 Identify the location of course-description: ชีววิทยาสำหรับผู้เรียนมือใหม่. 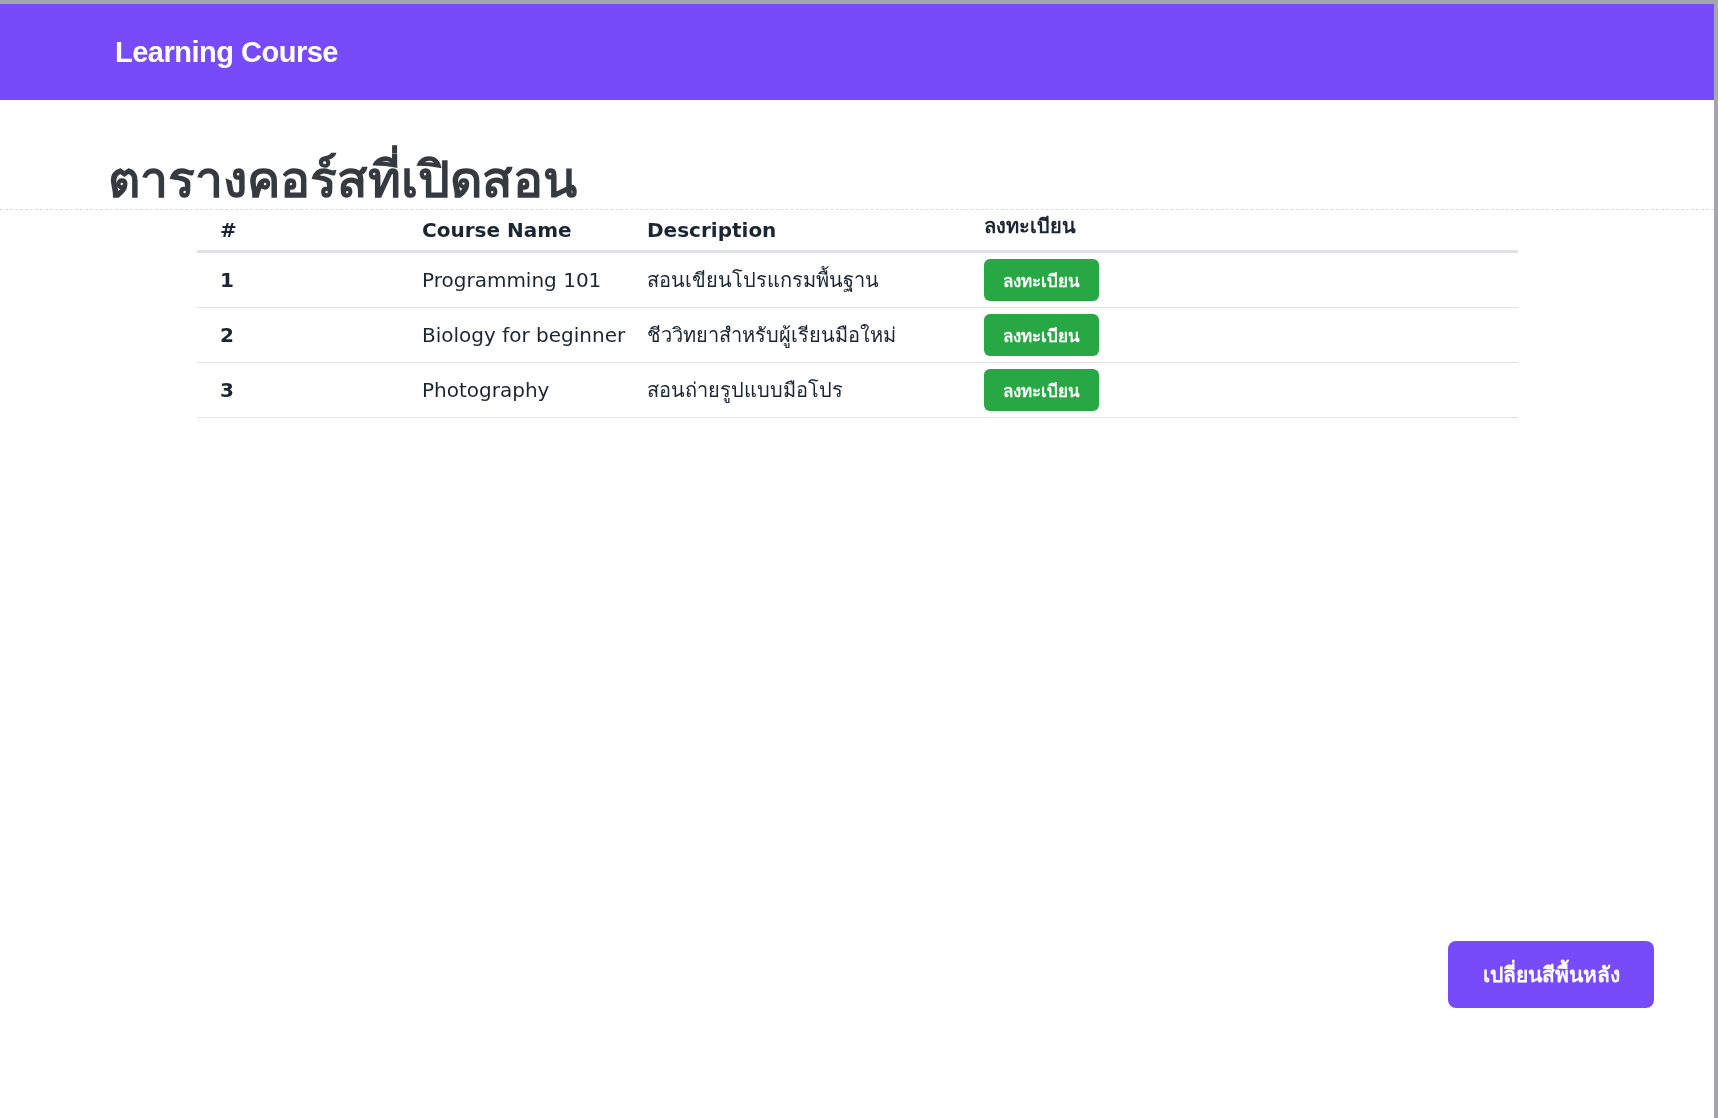
(815, 335).